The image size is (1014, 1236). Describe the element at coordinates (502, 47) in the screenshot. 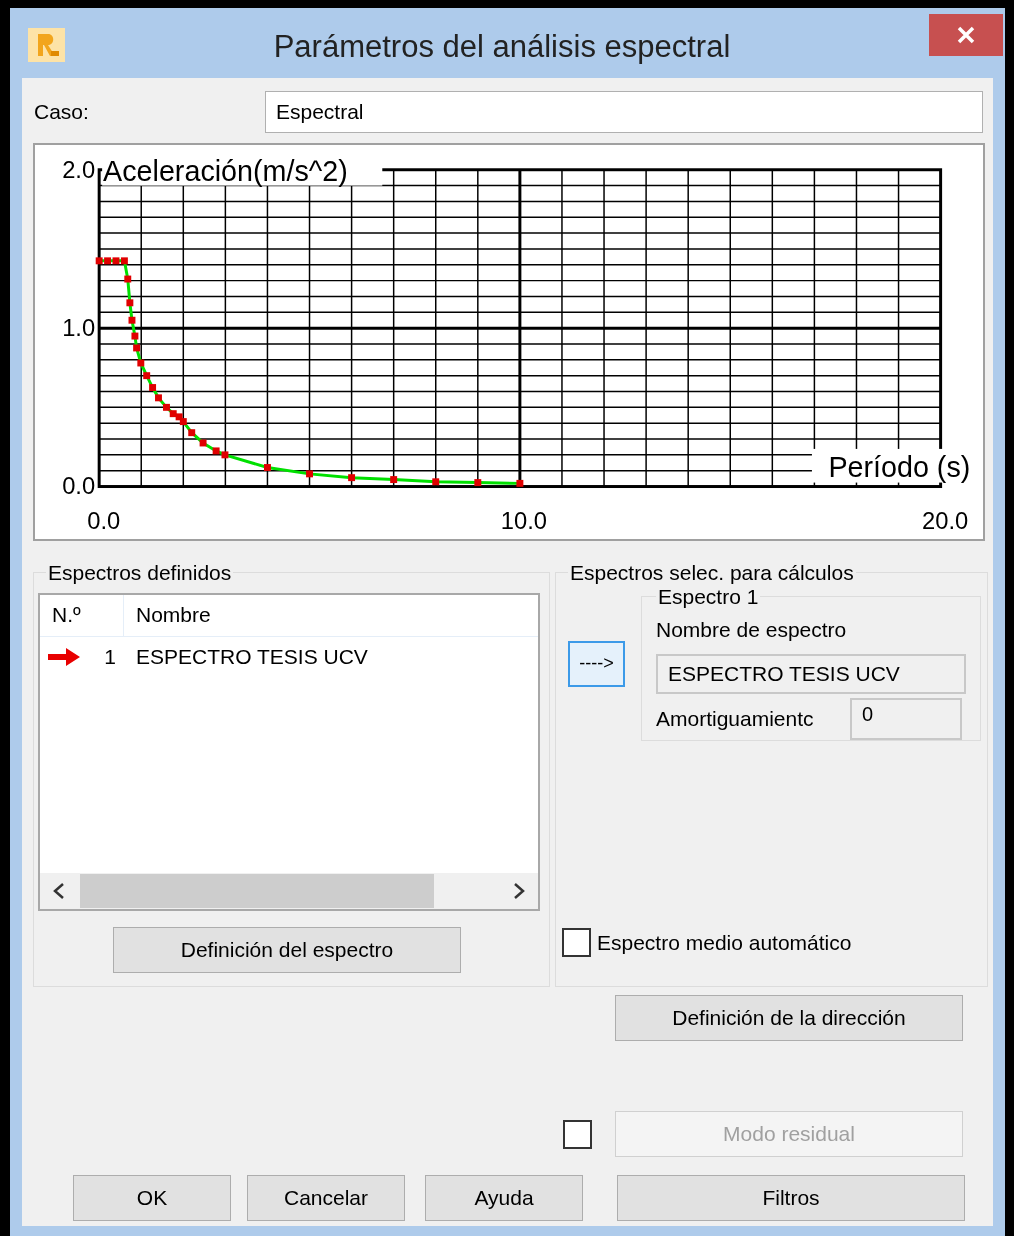

I see `window-title: Parámetros del análisis espectral` at that location.